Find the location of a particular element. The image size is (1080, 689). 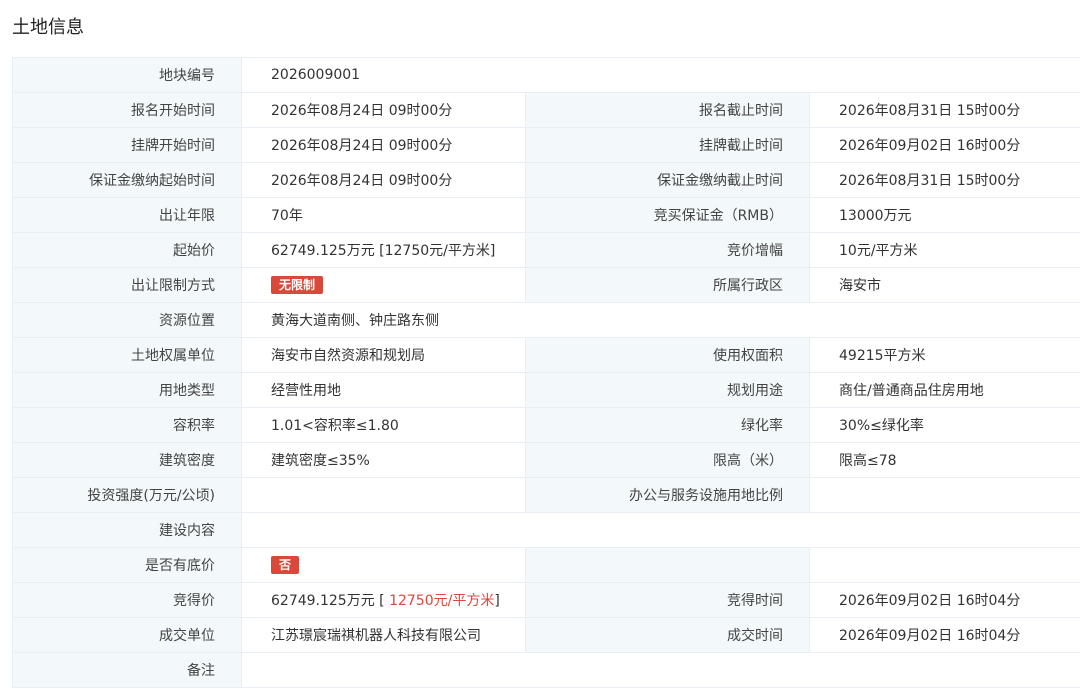

table-row: 用地类型 经营性用地 规划用途 商住/普通商品住房用地 is located at coordinates (546, 390).